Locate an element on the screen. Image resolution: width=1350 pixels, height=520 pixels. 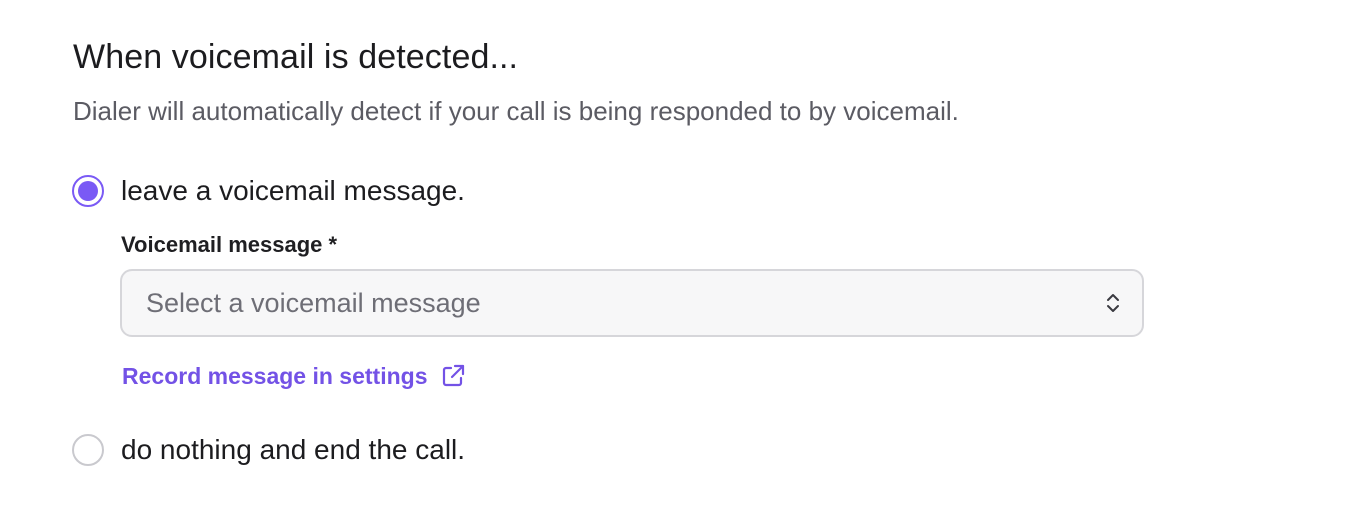
option-leave-voicemail: leave a voicemail message. is located at coordinates (268, 191).